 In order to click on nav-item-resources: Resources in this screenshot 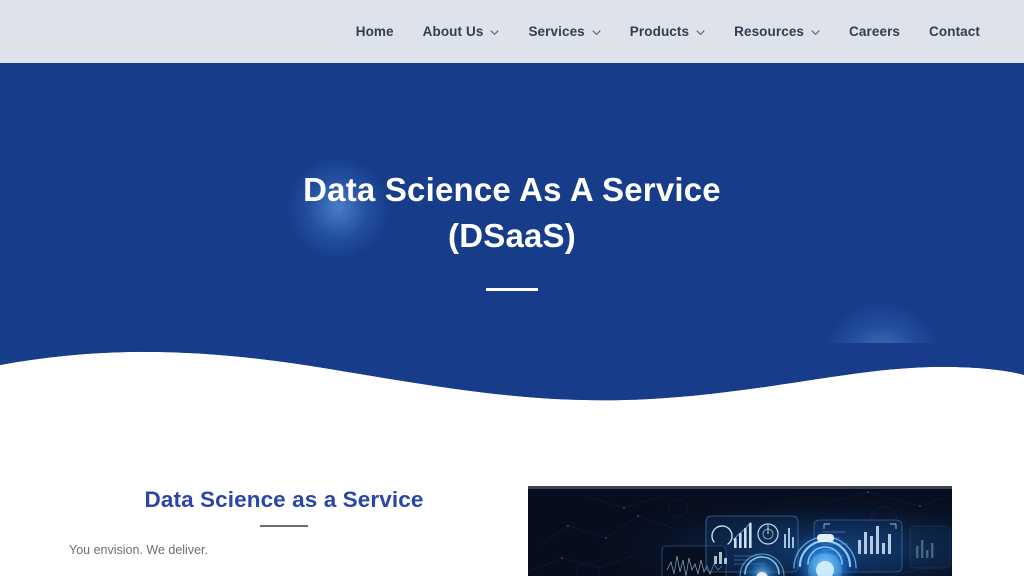, I will do `click(777, 31)`.